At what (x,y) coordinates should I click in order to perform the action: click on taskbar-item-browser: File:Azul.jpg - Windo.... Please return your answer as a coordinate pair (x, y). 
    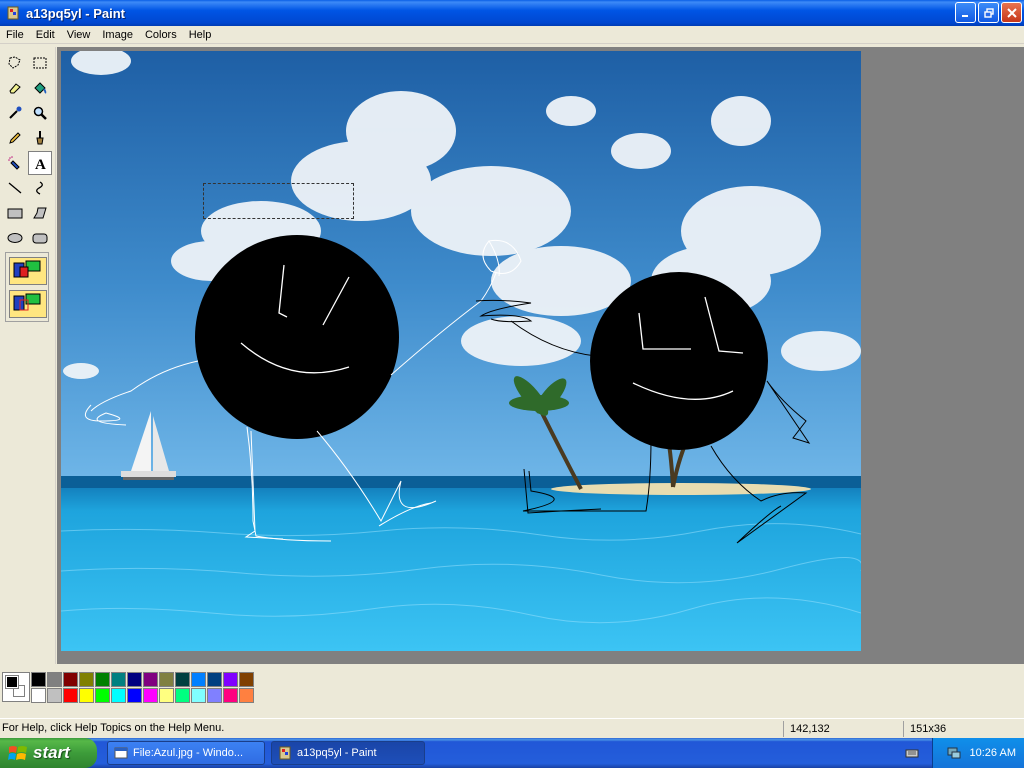
    Looking at the image, I should click on (186, 753).